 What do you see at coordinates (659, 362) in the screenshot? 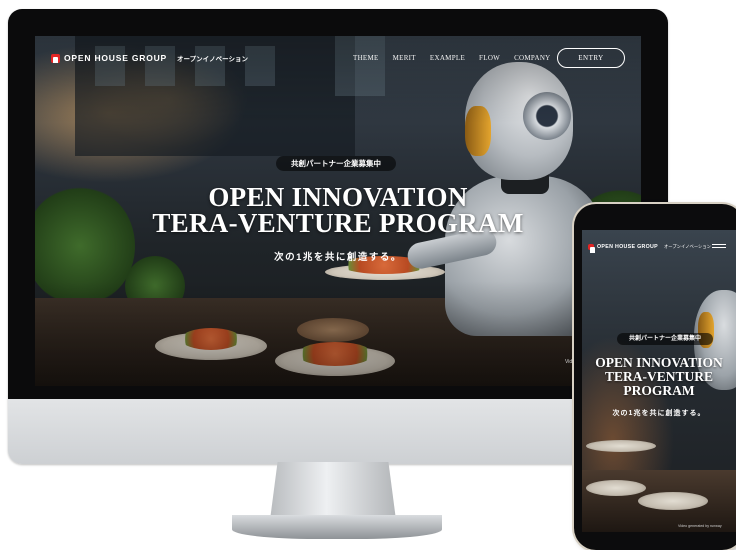
I see `hero-title-line1: OPEN INNOVATION` at bounding box center [659, 362].